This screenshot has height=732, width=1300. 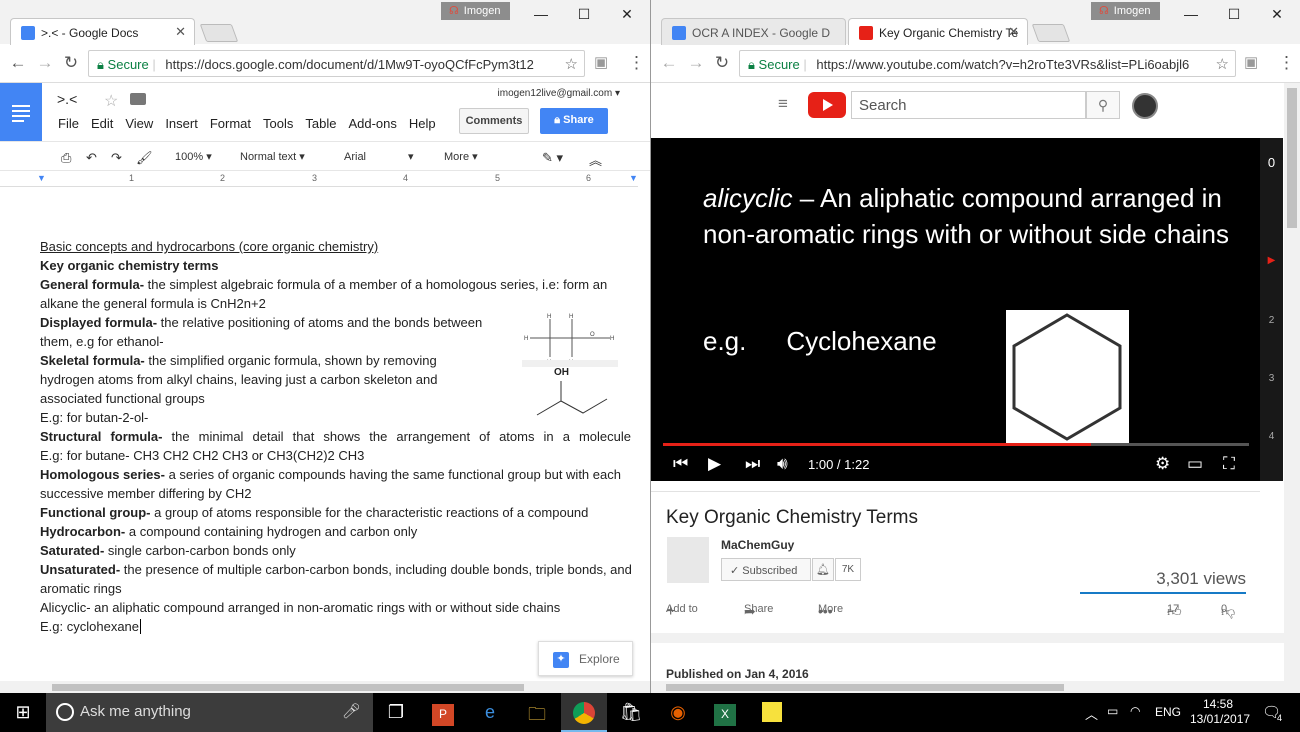 I want to click on paint-format-icon: 🖌︎, so click(x=144, y=158).